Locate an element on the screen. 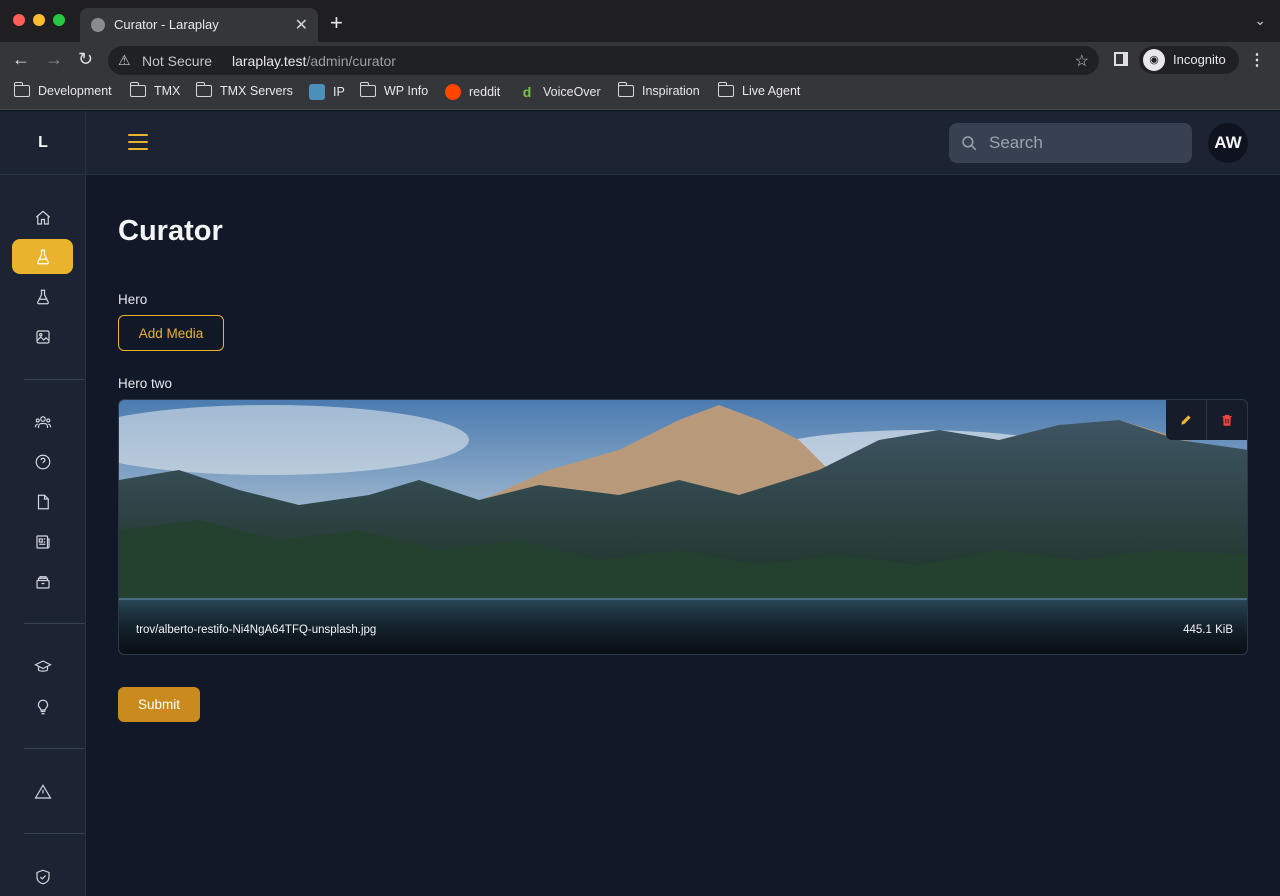 The height and width of the screenshot is (896, 1280). add-media-button: Add Media is located at coordinates (171, 333).